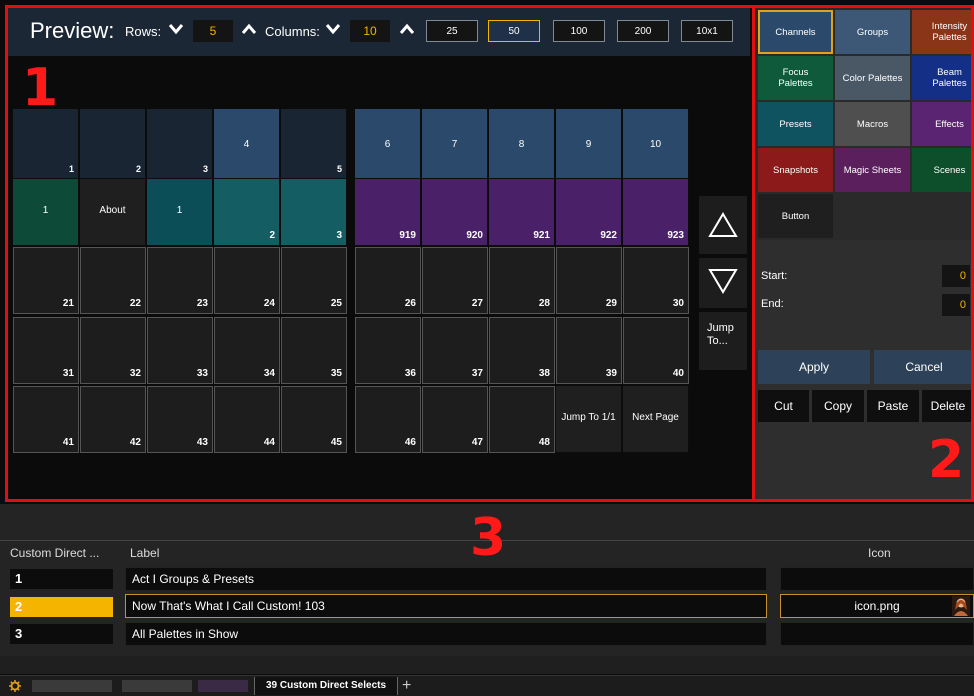  I want to click on grid-cell-right-4-3: 38, so click(522, 350).